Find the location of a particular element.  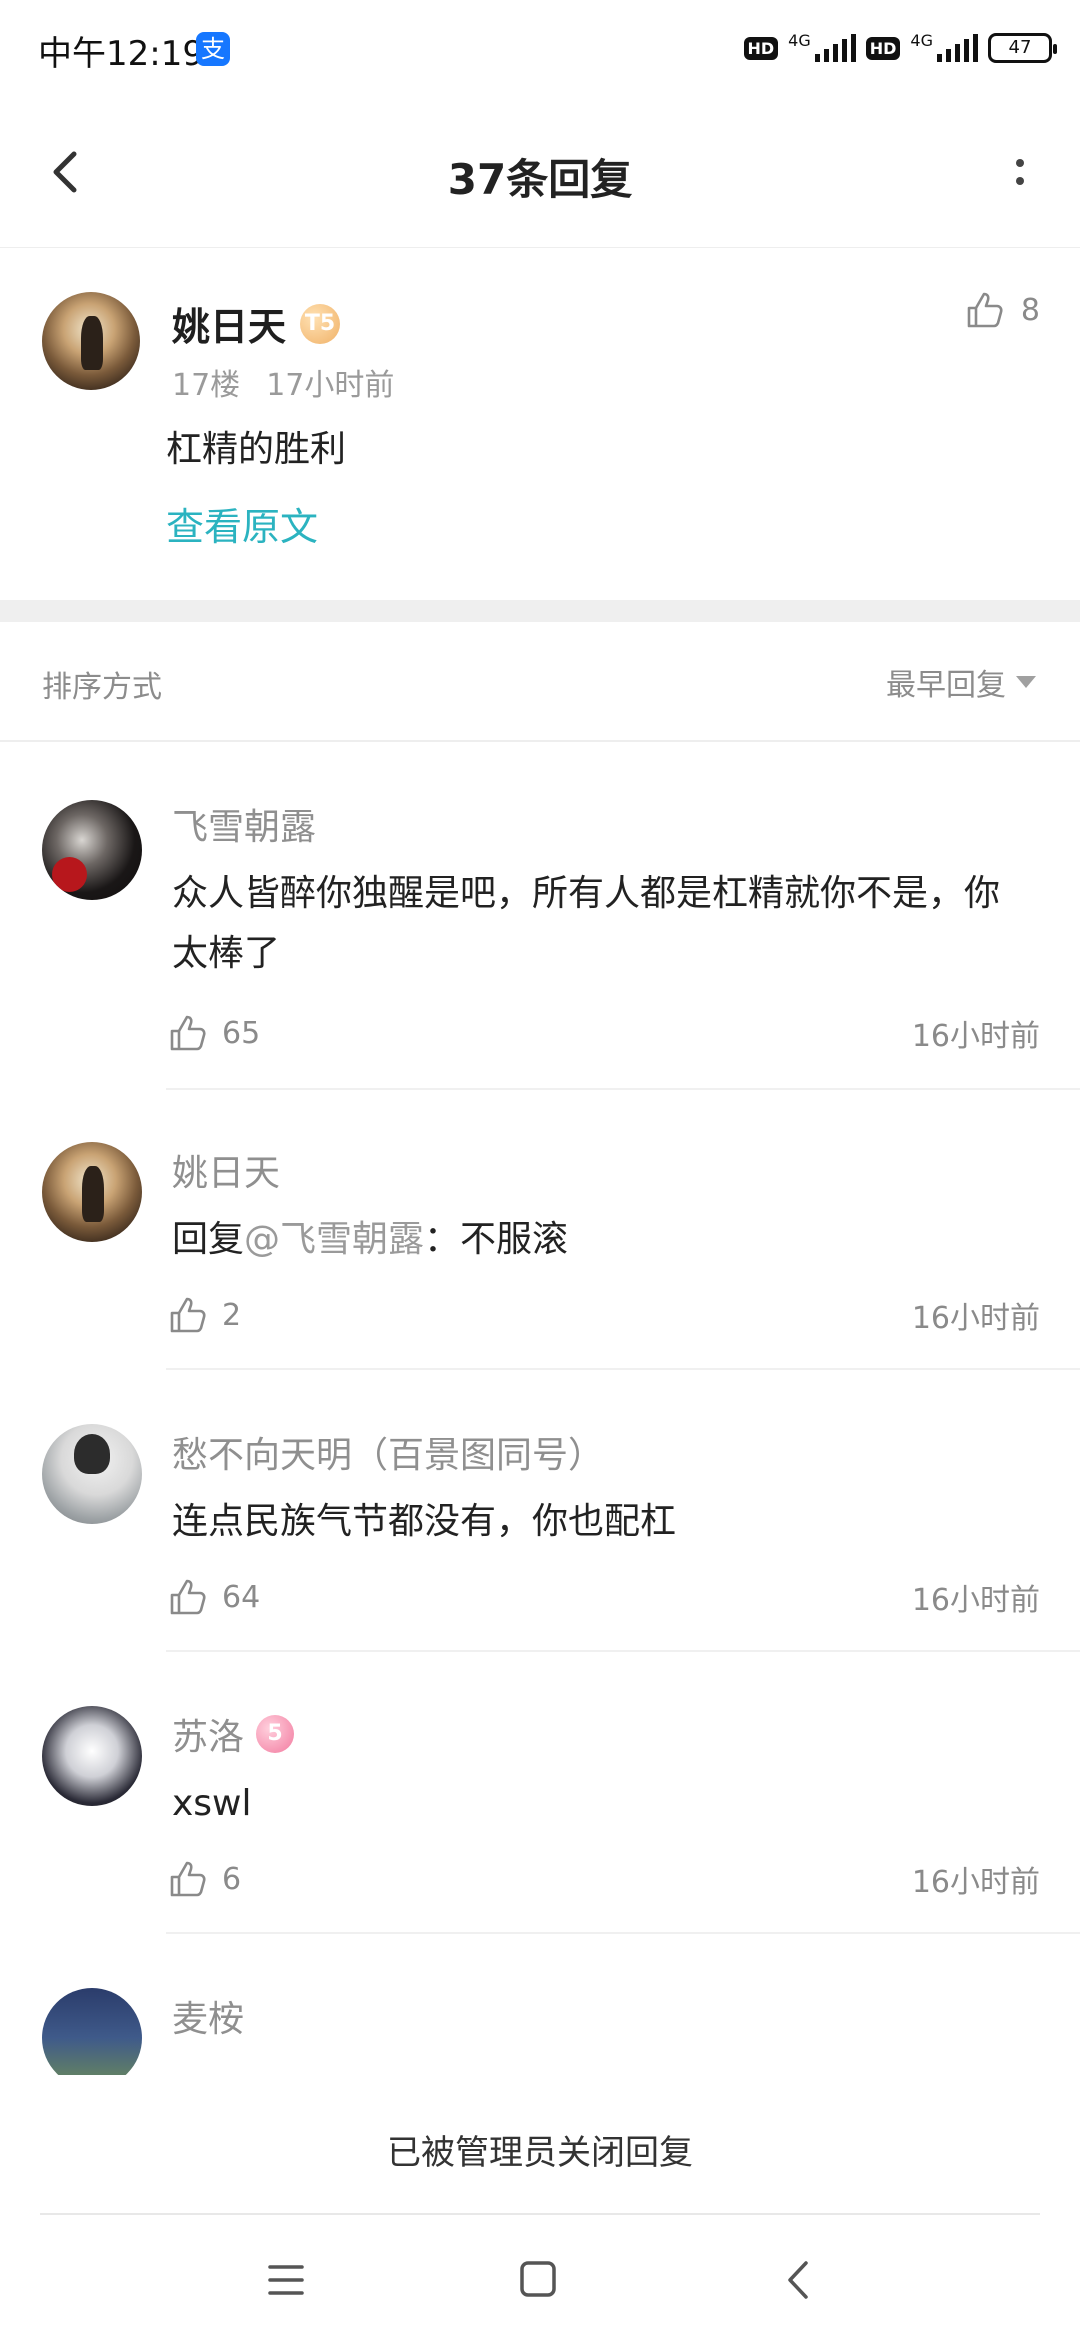

recent-apps-button is located at coordinates (286, 2280).